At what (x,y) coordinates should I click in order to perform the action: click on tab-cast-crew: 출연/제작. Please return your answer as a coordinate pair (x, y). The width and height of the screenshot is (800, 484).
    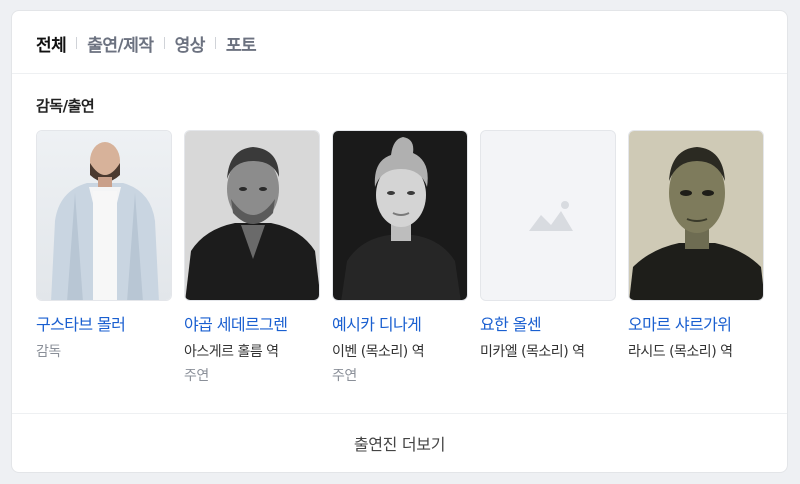
    Looking at the image, I should click on (120, 43).